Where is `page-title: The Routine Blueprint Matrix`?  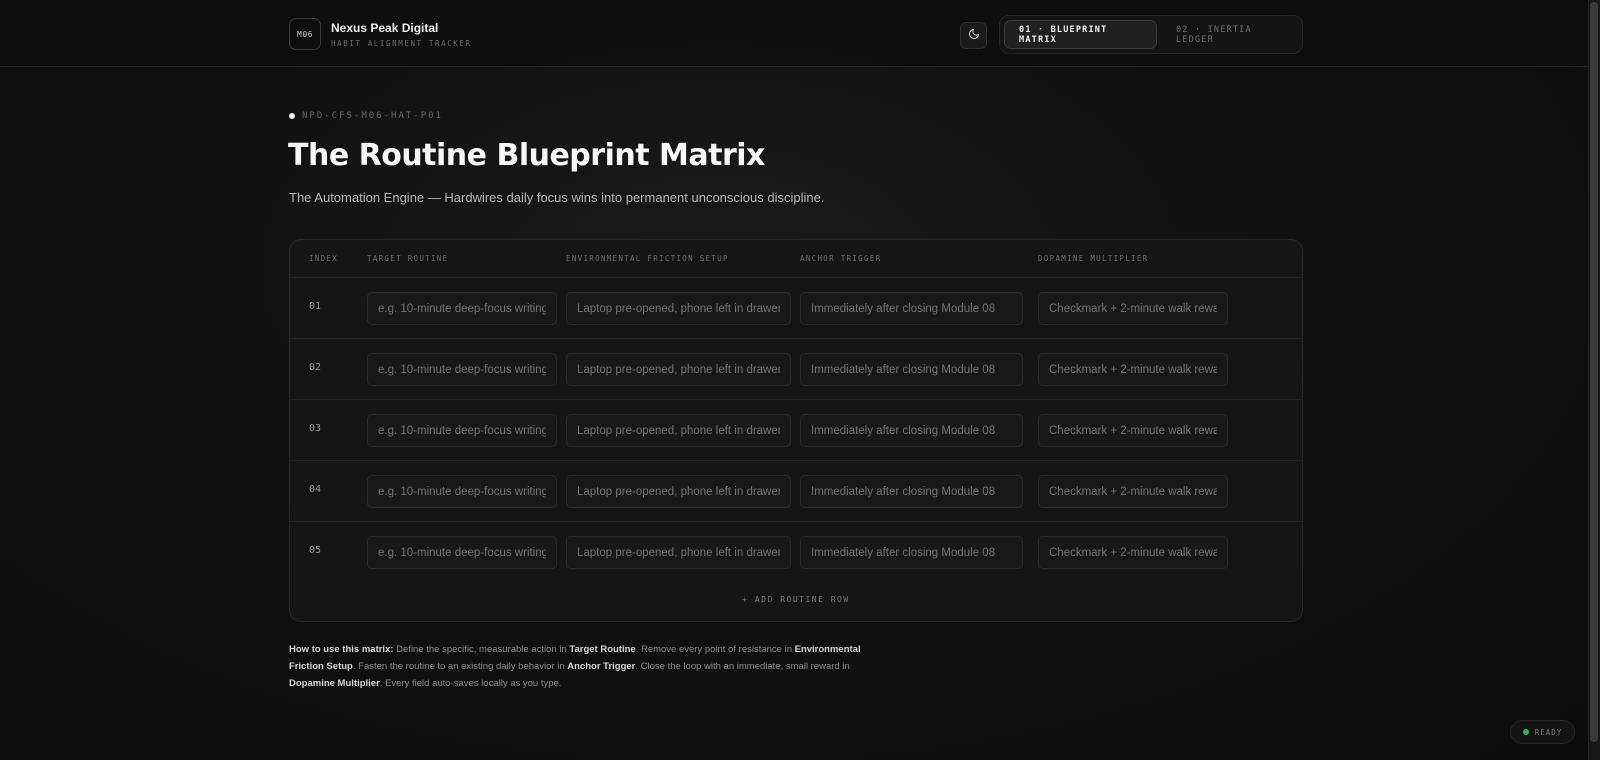 page-title: The Routine Blueprint Matrix is located at coordinates (526, 155).